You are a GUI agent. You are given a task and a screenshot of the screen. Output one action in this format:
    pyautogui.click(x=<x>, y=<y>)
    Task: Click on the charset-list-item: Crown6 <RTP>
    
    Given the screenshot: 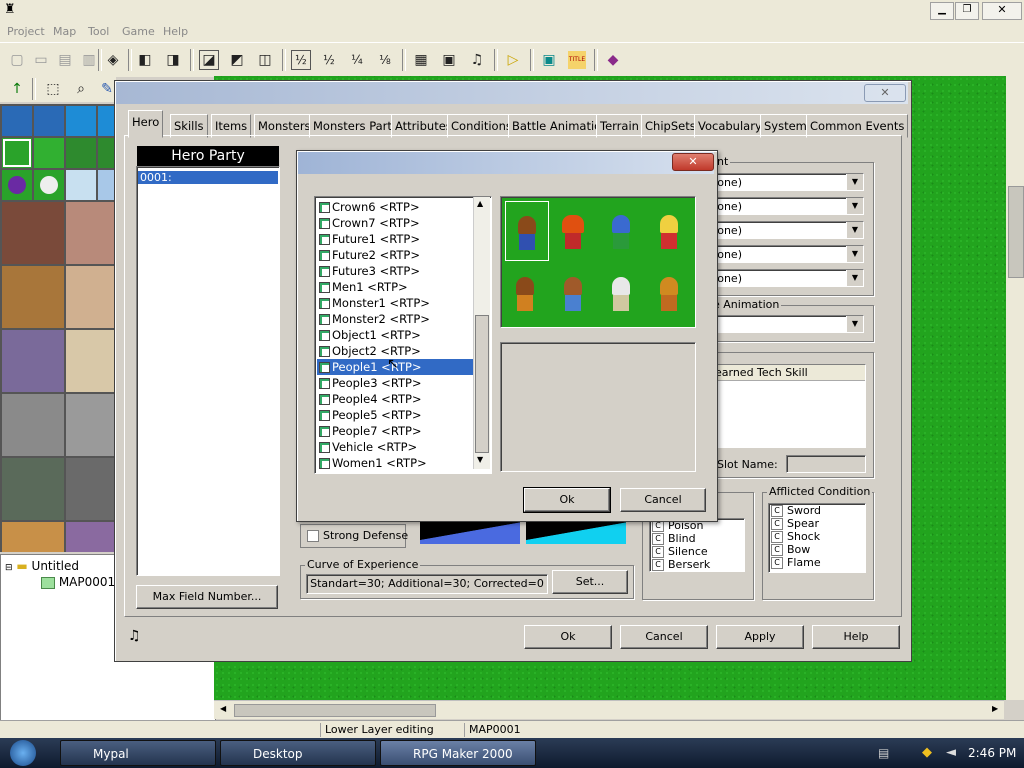 What is the action you would take?
    pyautogui.click(x=368, y=207)
    